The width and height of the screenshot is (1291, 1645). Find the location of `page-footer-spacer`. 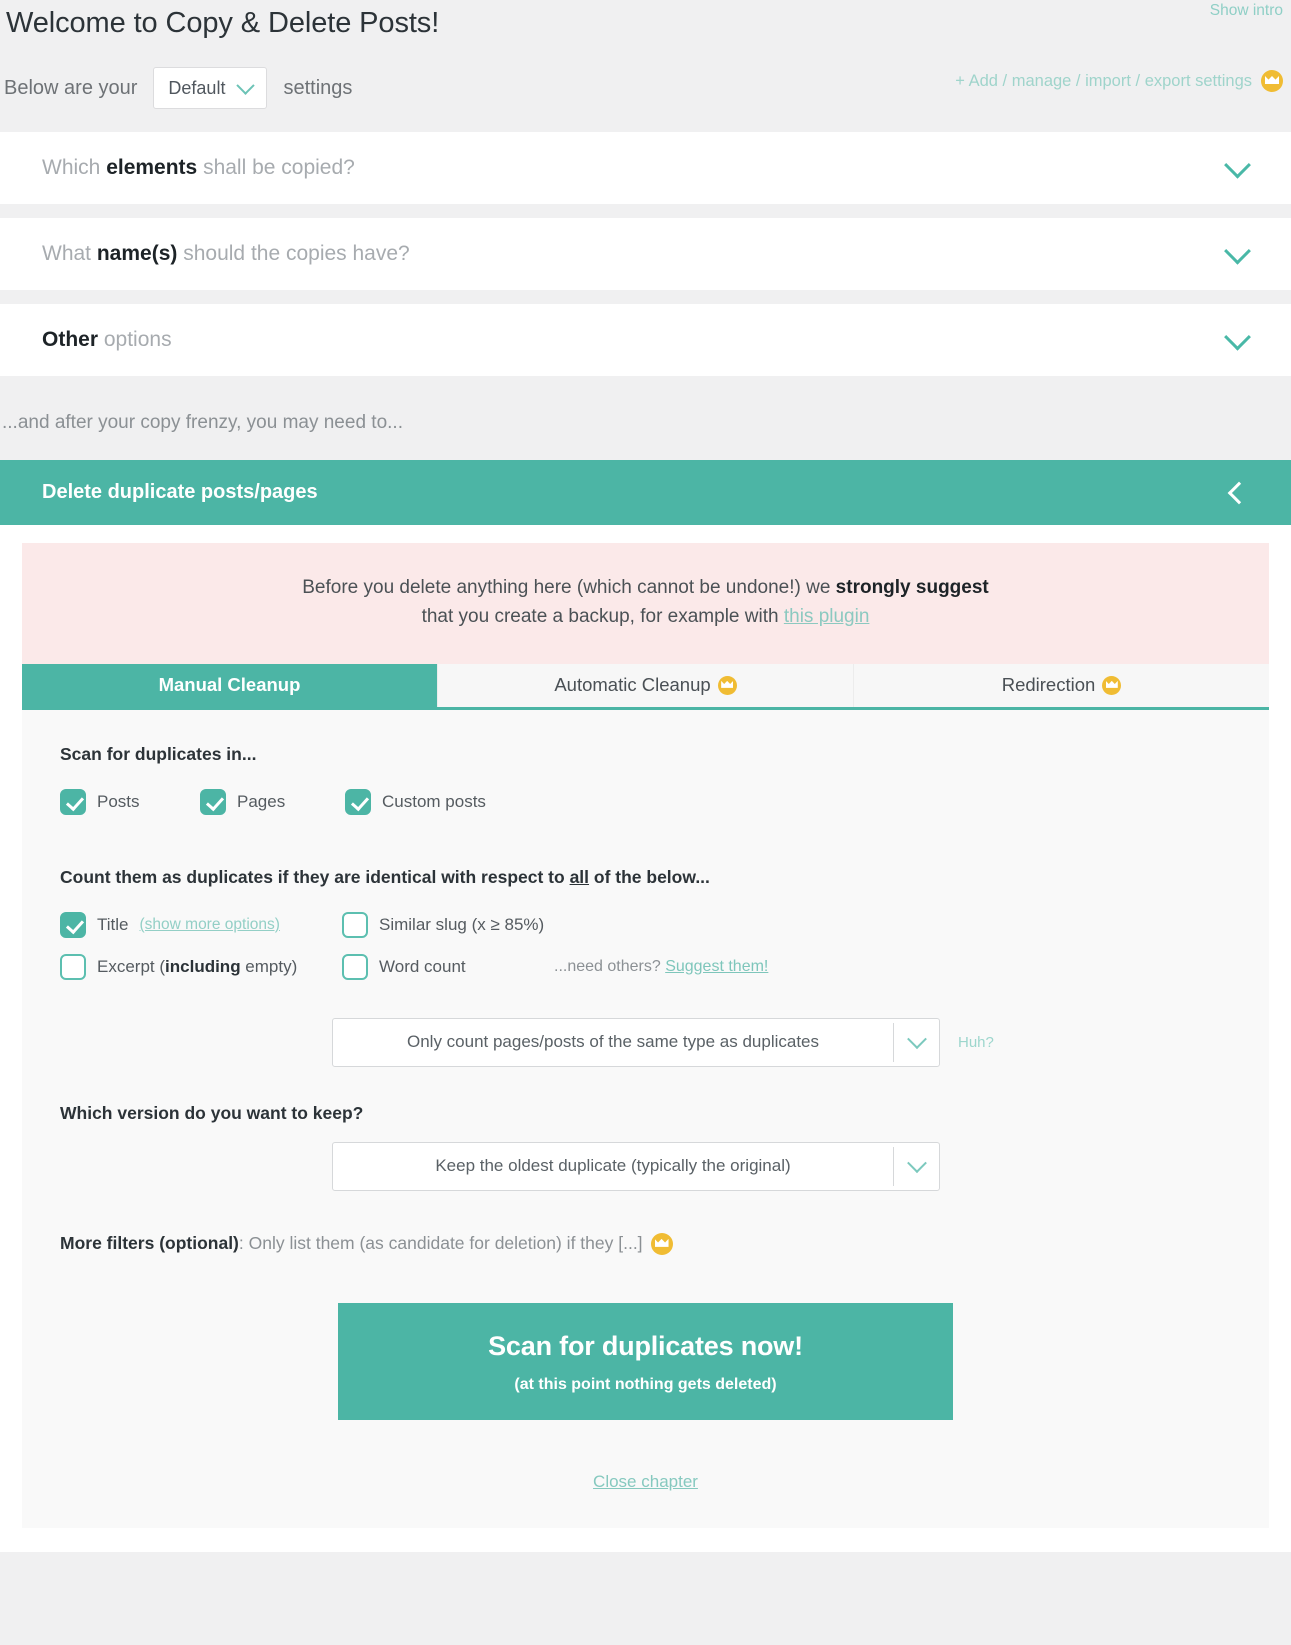

page-footer-spacer is located at coordinates (645, 1572).